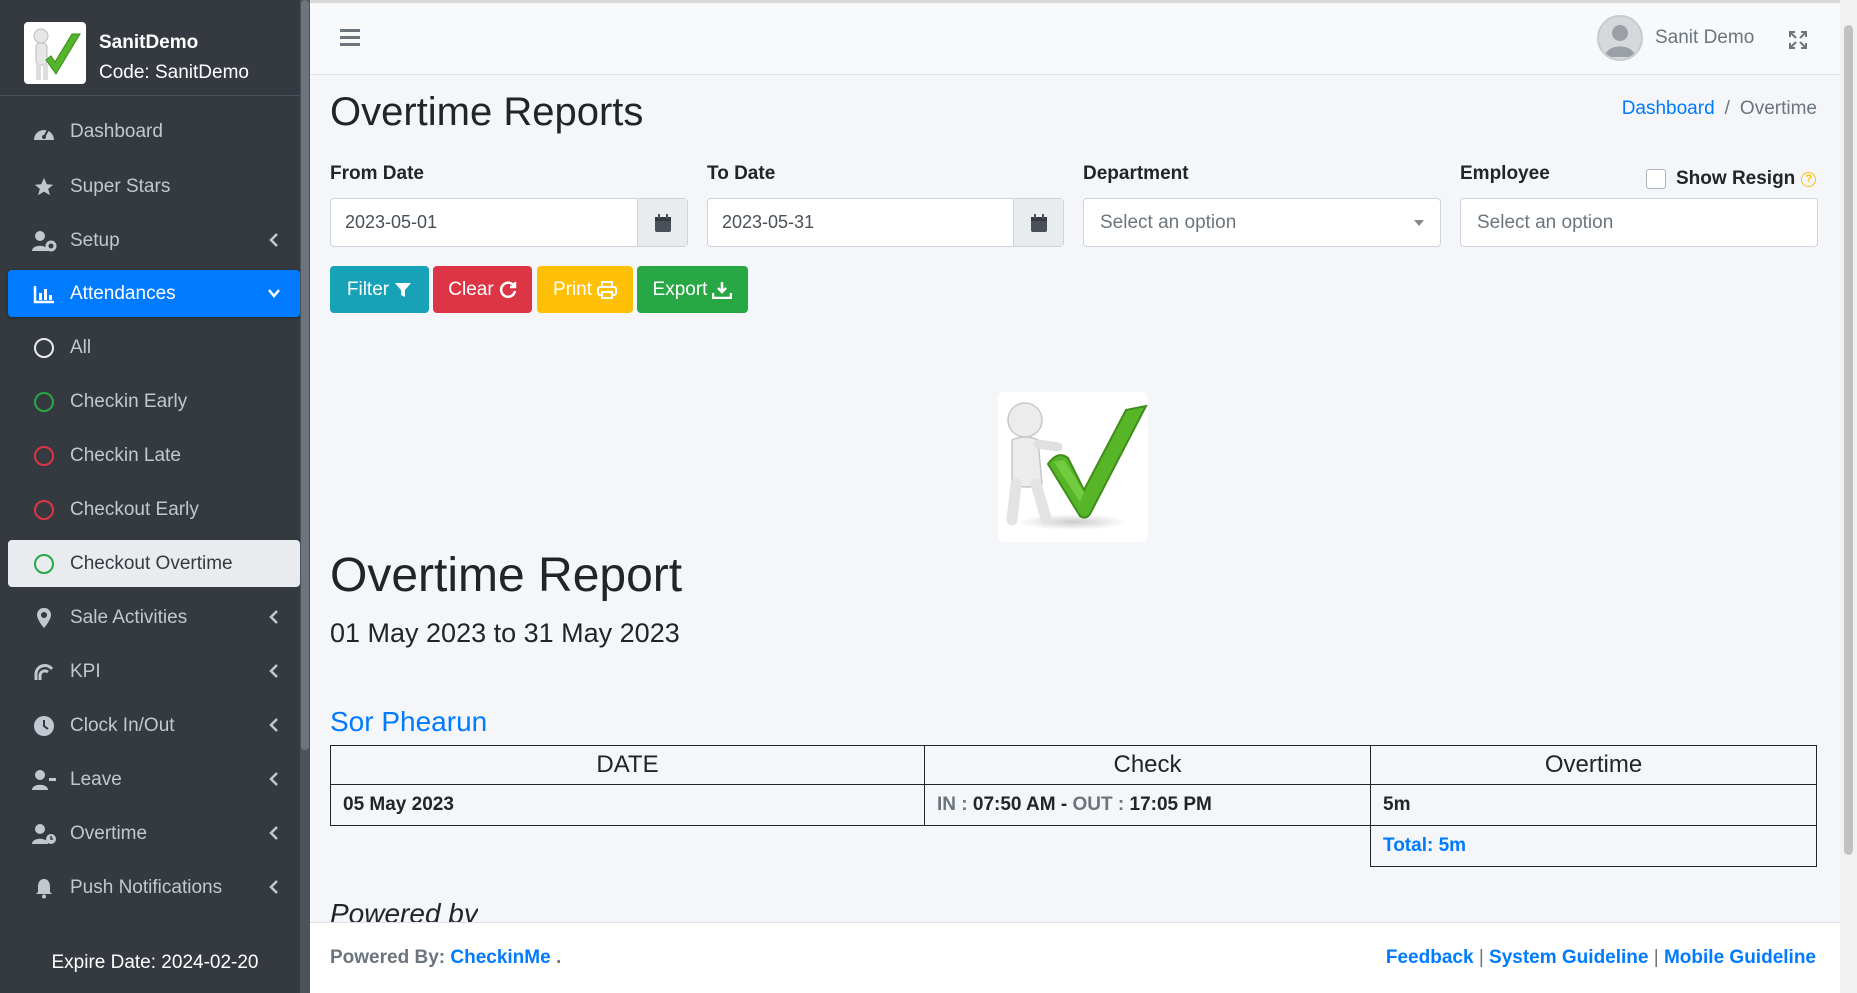 This screenshot has width=1857, height=993. I want to click on refresh-icon, so click(507, 289).